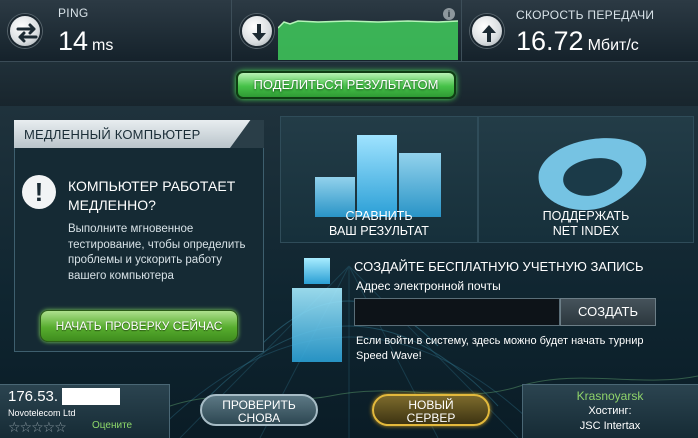 The width and height of the screenshot is (698, 438). I want to click on email-field, so click(457, 312).